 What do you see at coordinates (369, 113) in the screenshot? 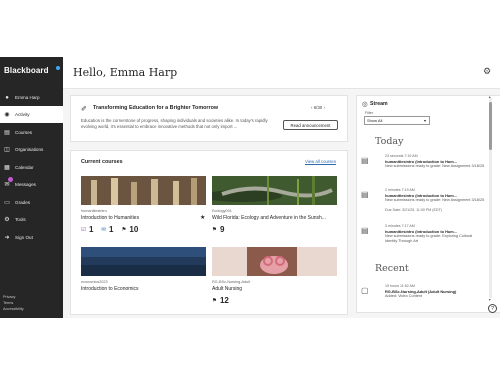
I see `filter-label: Filter` at bounding box center [369, 113].